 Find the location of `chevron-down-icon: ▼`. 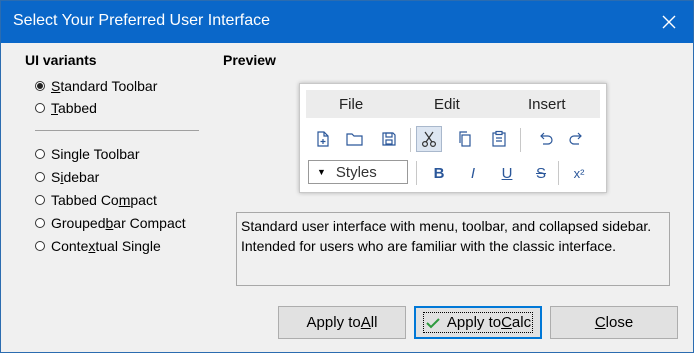

chevron-down-icon: ▼ is located at coordinates (321, 172).